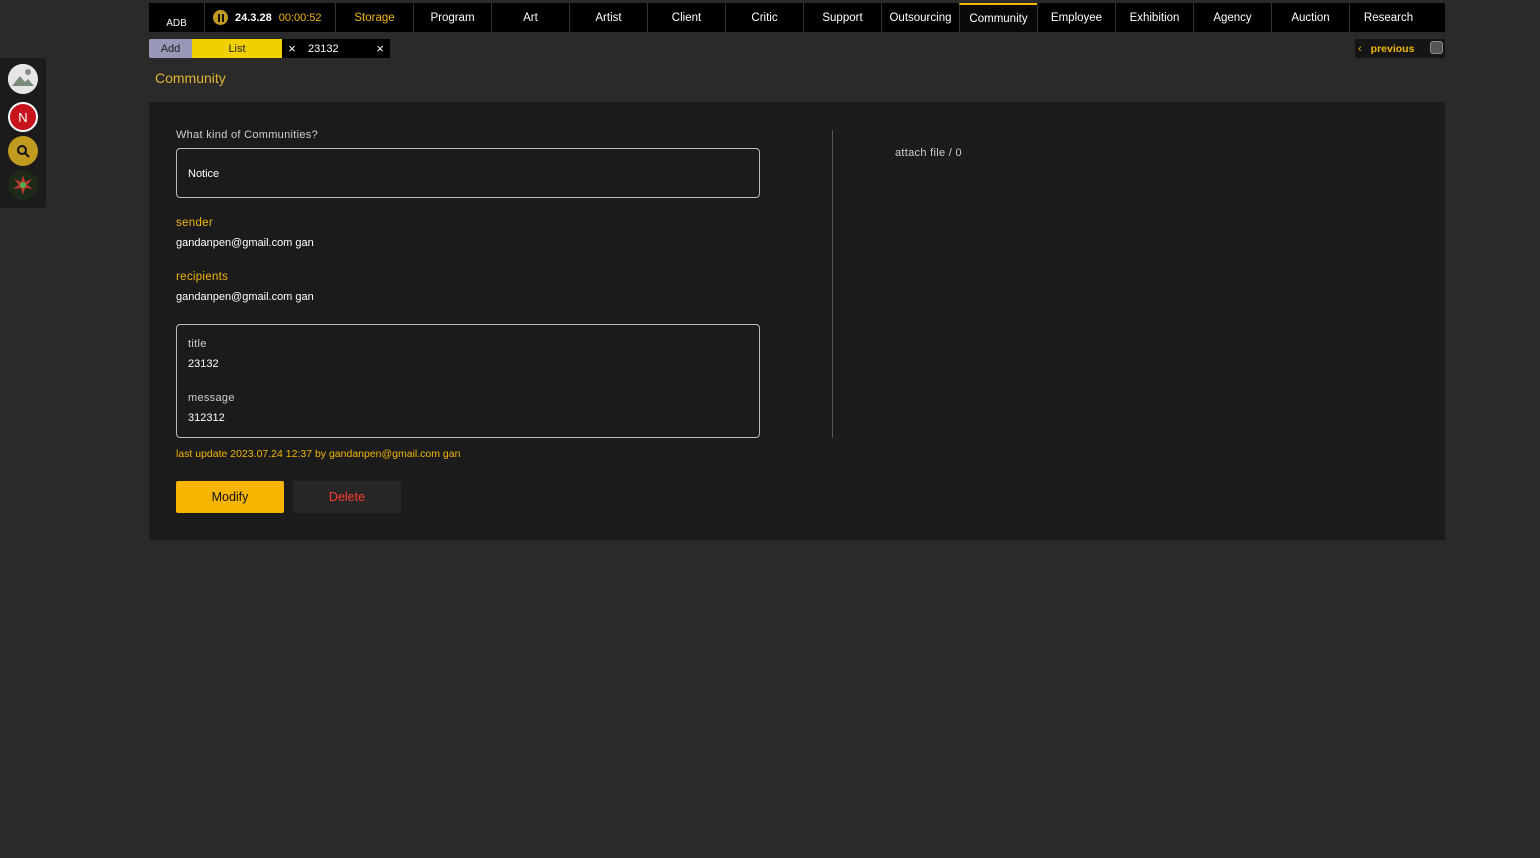 This screenshot has width=1540, height=858. What do you see at coordinates (202, 277) in the screenshot?
I see `recipients-label: recipients` at bounding box center [202, 277].